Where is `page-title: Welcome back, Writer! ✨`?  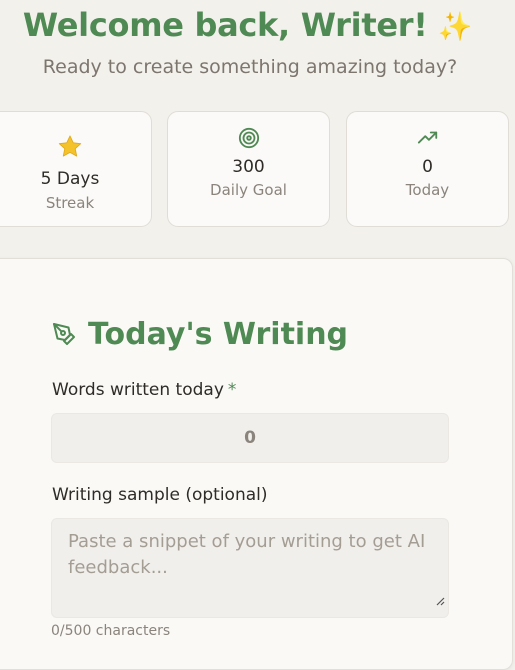
page-title: Welcome back, Writer! ✨ is located at coordinates (247, 25).